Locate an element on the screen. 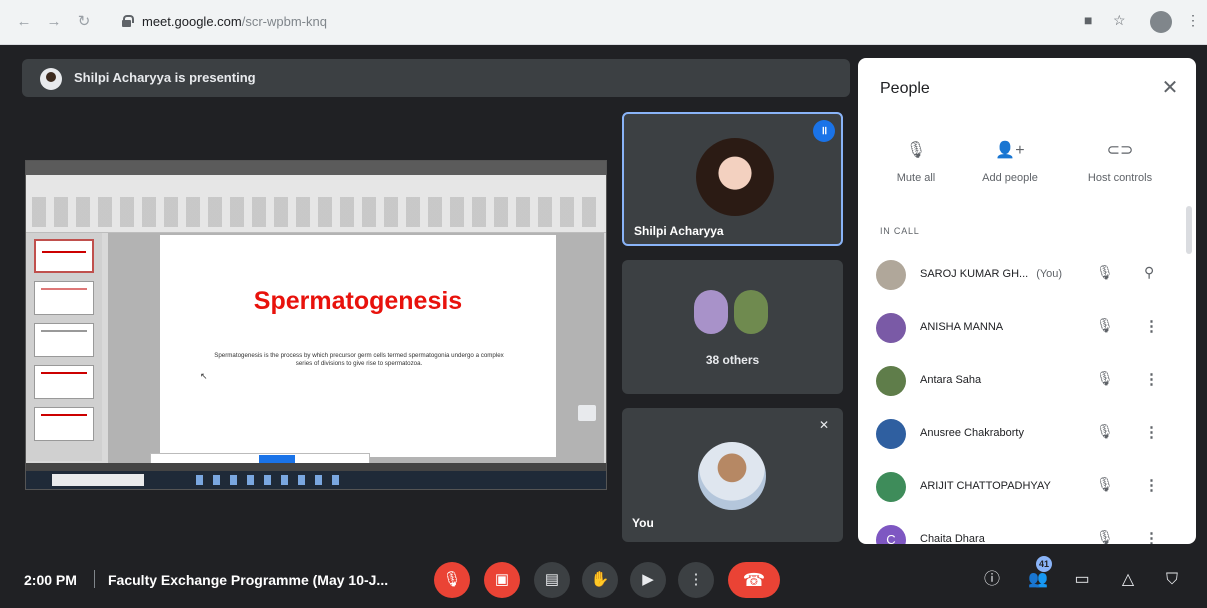 This screenshot has height=608, width=1207. panel-title: People is located at coordinates (905, 88).